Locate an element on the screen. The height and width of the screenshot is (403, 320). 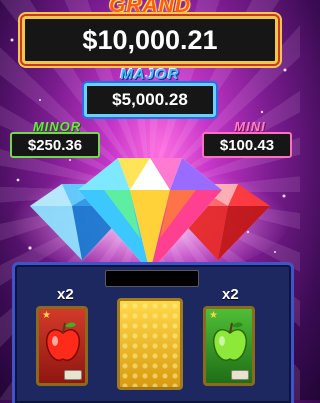
panel-status-bar is located at coordinates (152, 278).